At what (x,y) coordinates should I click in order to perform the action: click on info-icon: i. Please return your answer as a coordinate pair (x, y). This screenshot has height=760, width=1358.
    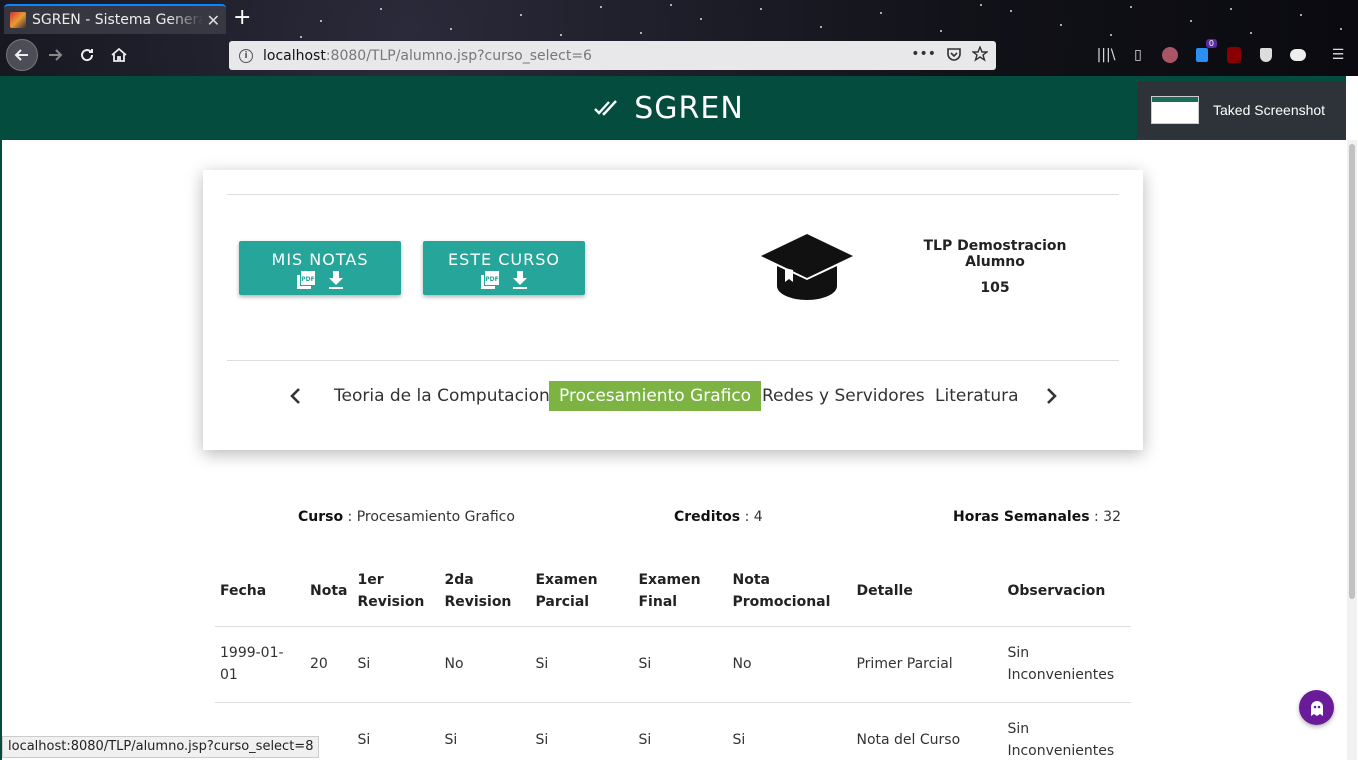
    Looking at the image, I should click on (246, 55).